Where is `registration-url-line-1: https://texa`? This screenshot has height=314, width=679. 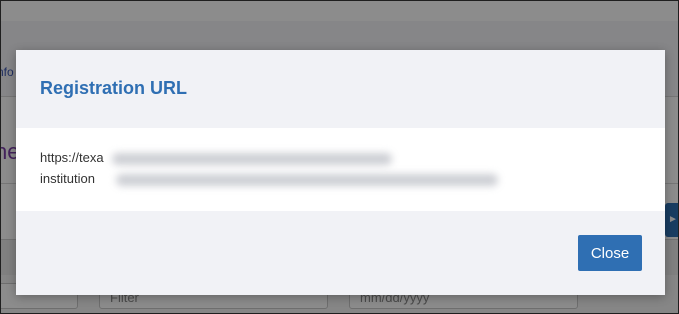 registration-url-line-1: https://texa is located at coordinates (72, 157).